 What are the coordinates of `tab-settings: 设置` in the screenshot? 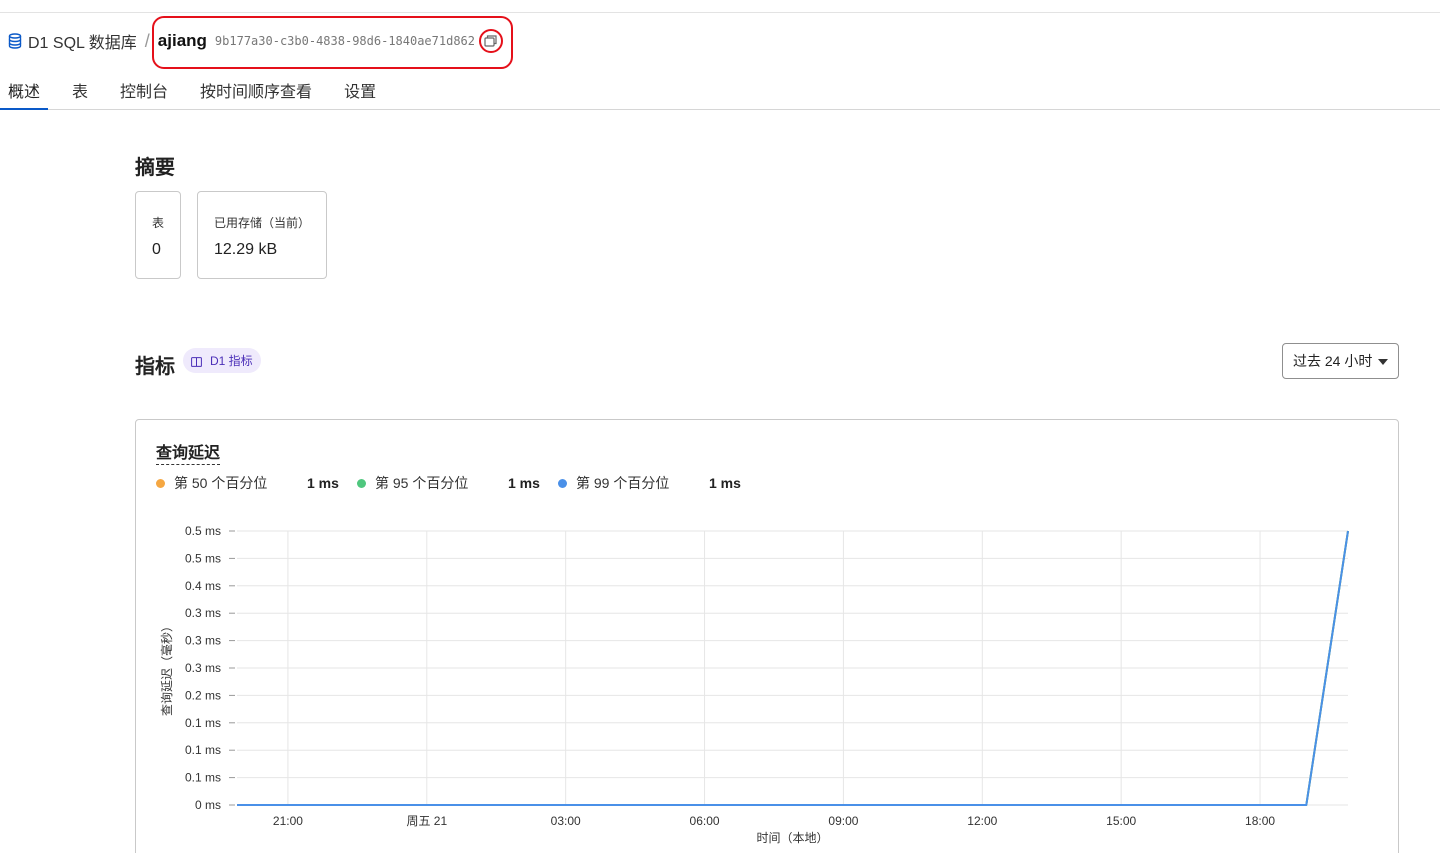 It's located at (360, 89).